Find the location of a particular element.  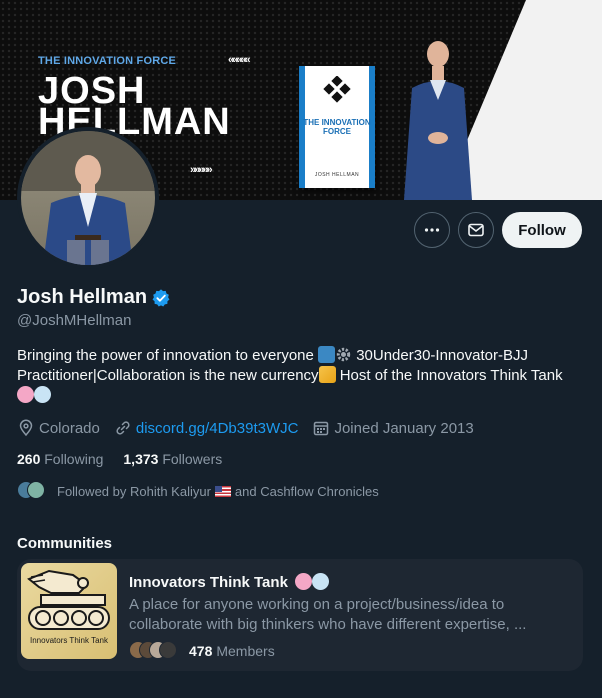

following-link: 260 Following is located at coordinates (60, 459).